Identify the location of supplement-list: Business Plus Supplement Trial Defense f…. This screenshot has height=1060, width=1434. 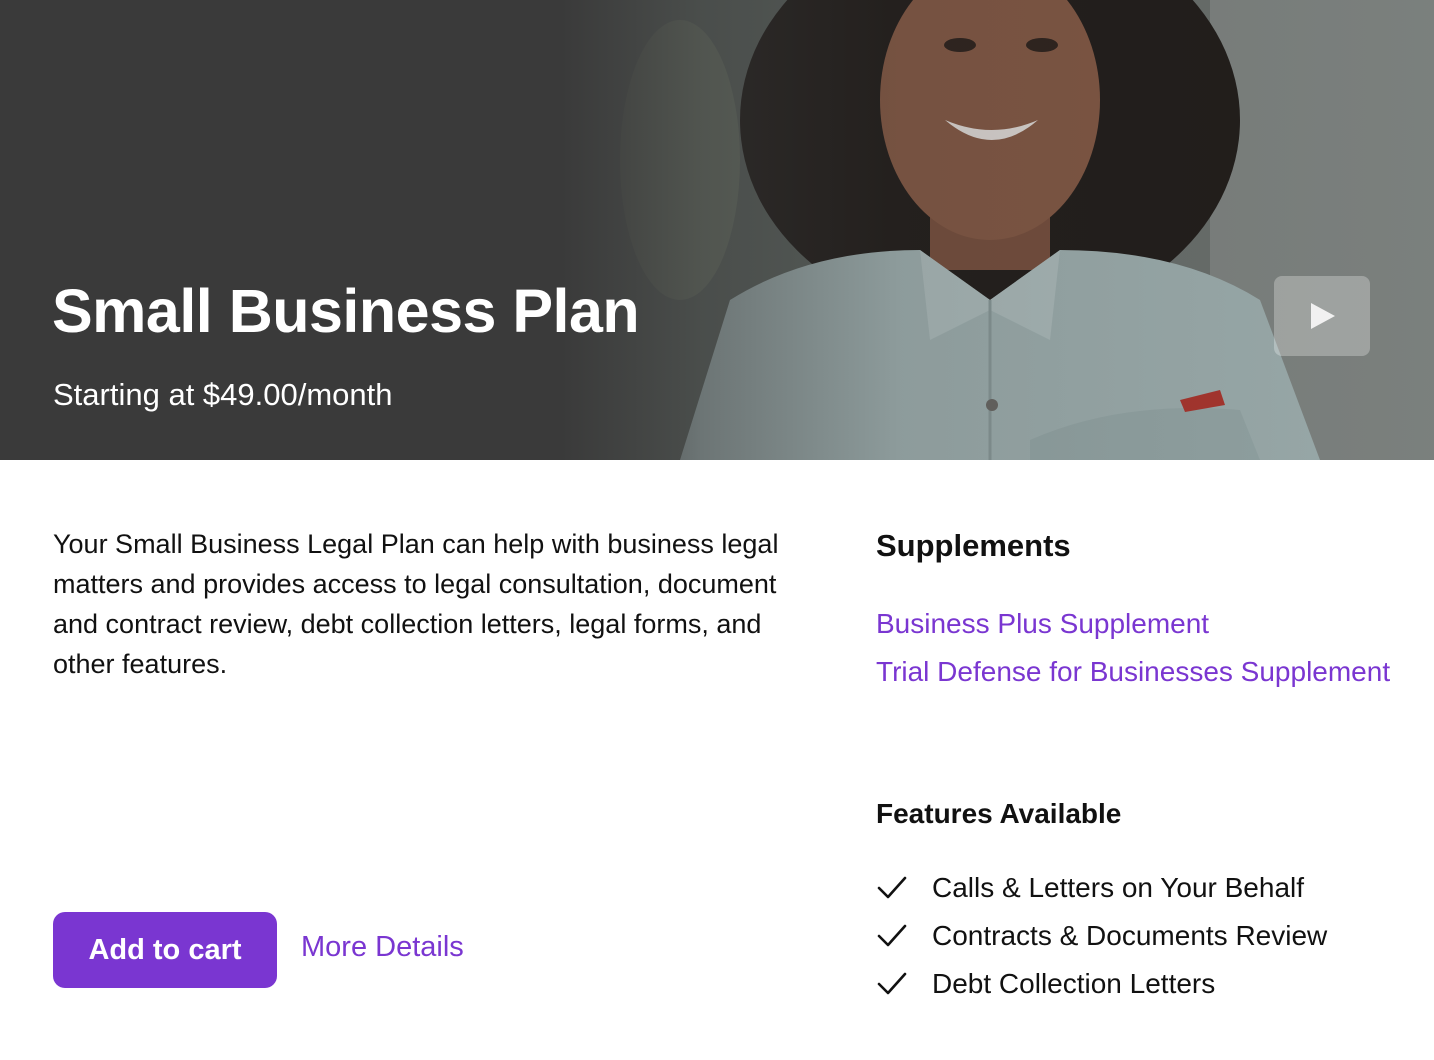
(1136, 652).